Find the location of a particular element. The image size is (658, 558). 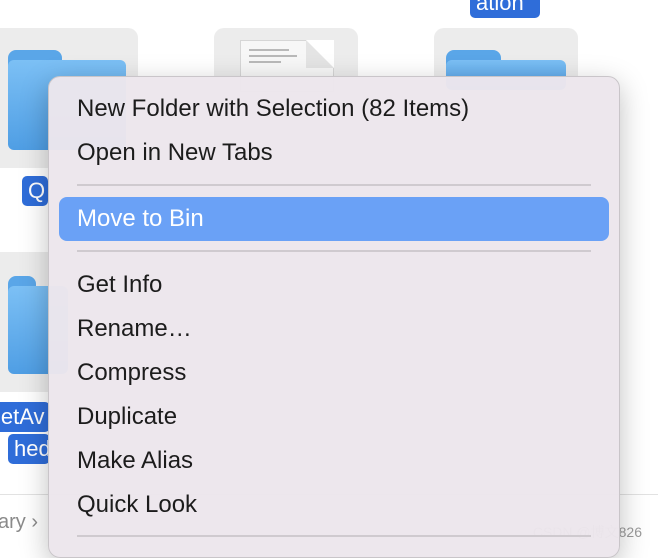

menu-item-make-alias: Make Alias is located at coordinates (334, 461).